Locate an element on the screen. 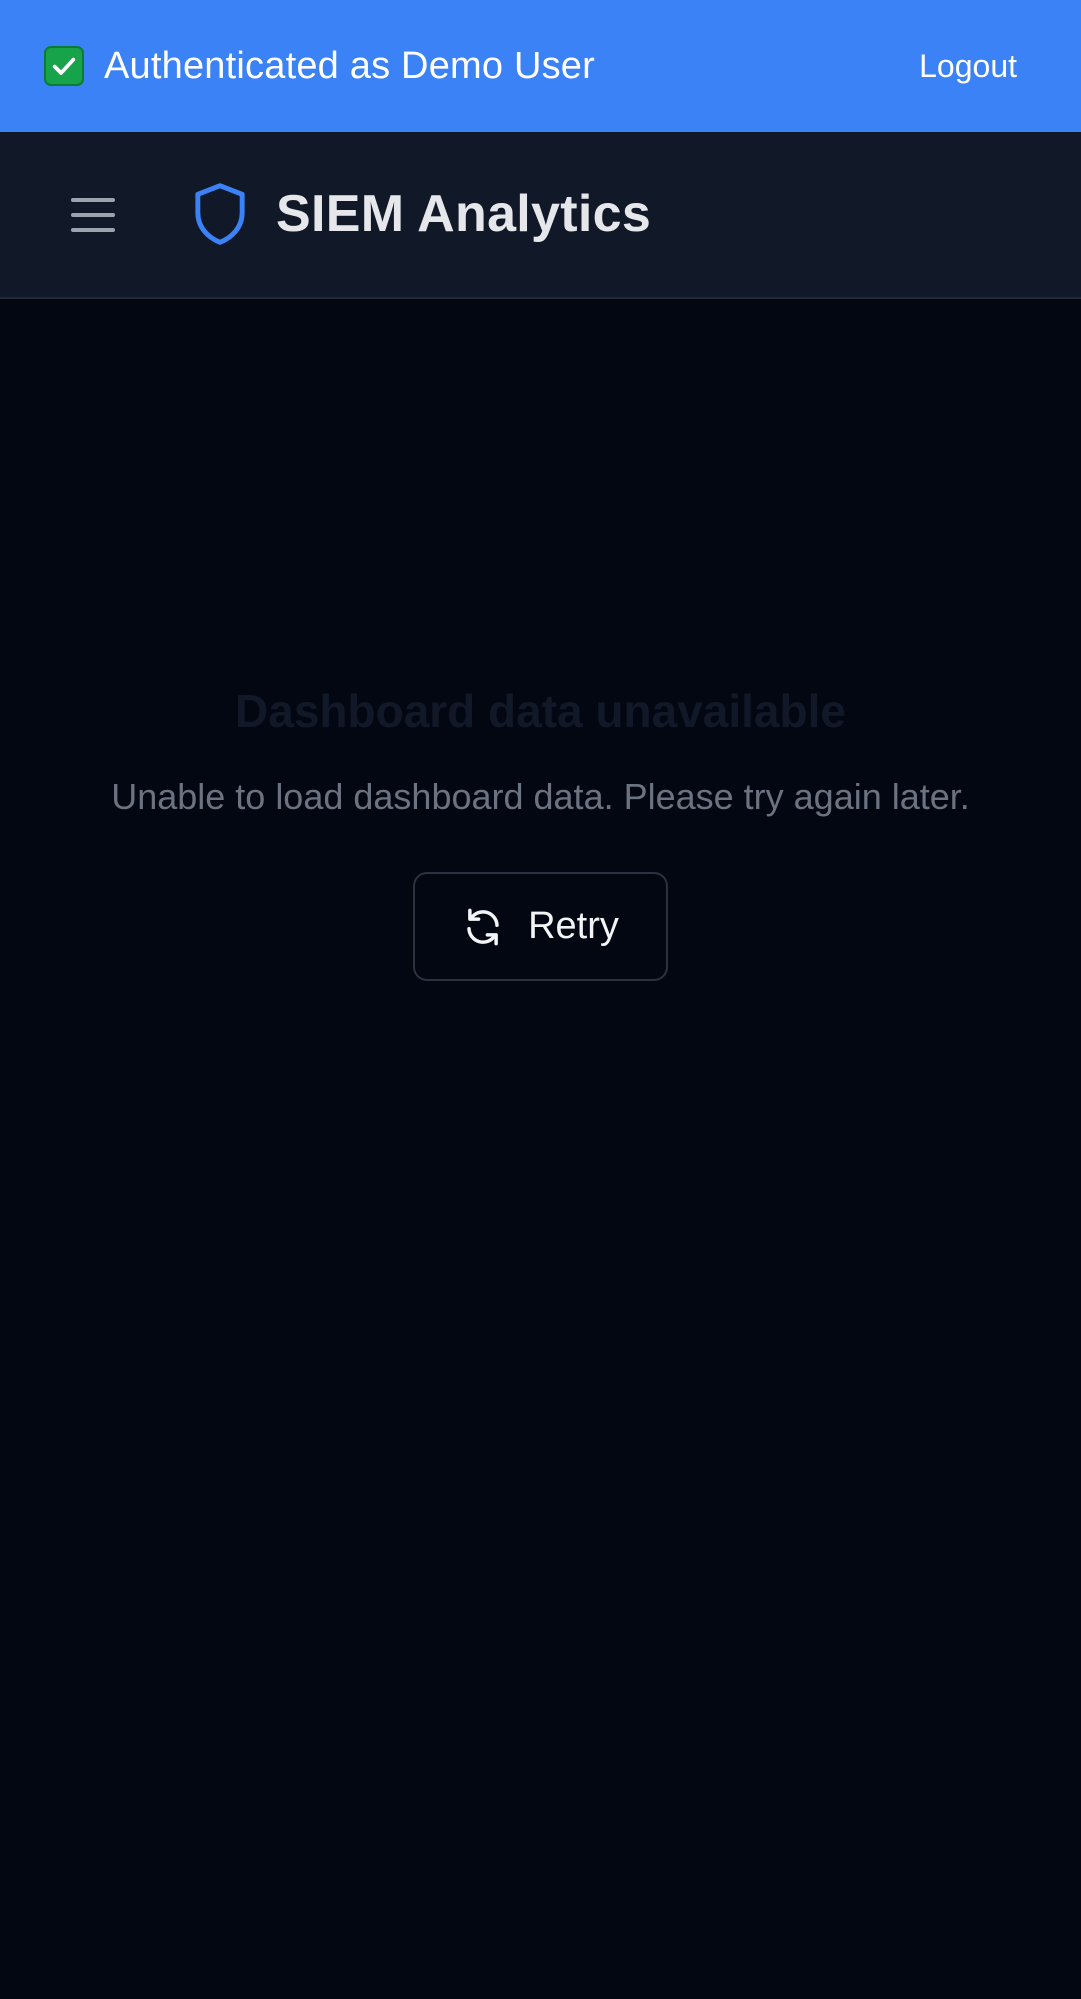 This screenshot has height=1999, width=1081. error-title: Dashboard data unavailable is located at coordinates (540, 711).